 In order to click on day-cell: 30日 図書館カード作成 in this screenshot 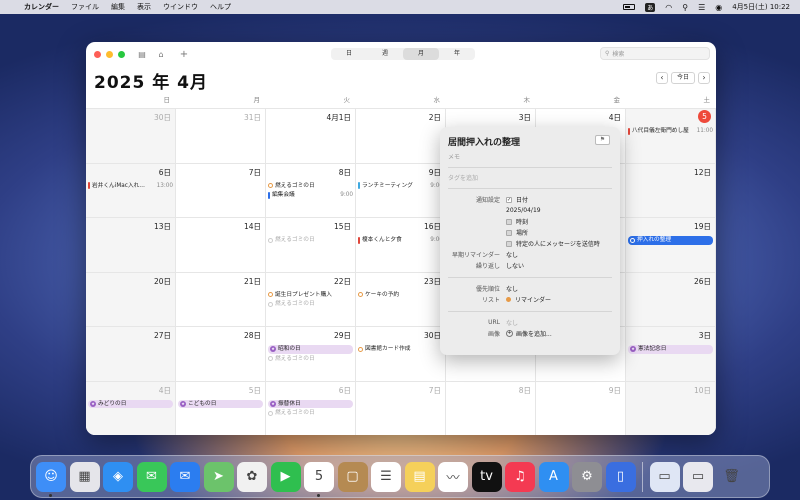, I will do `click(401, 354)`.